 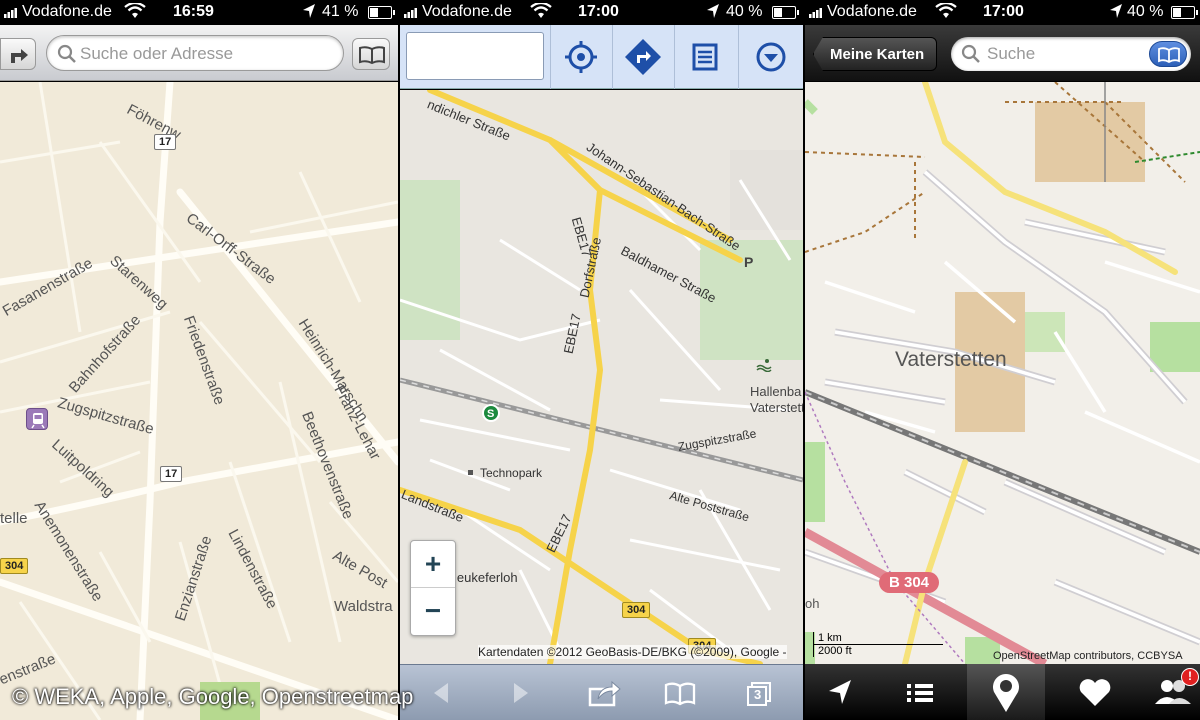 What do you see at coordinates (157, 53) in the screenshot?
I see `search-placeholder: Suche oder Adresse` at bounding box center [157, 53].